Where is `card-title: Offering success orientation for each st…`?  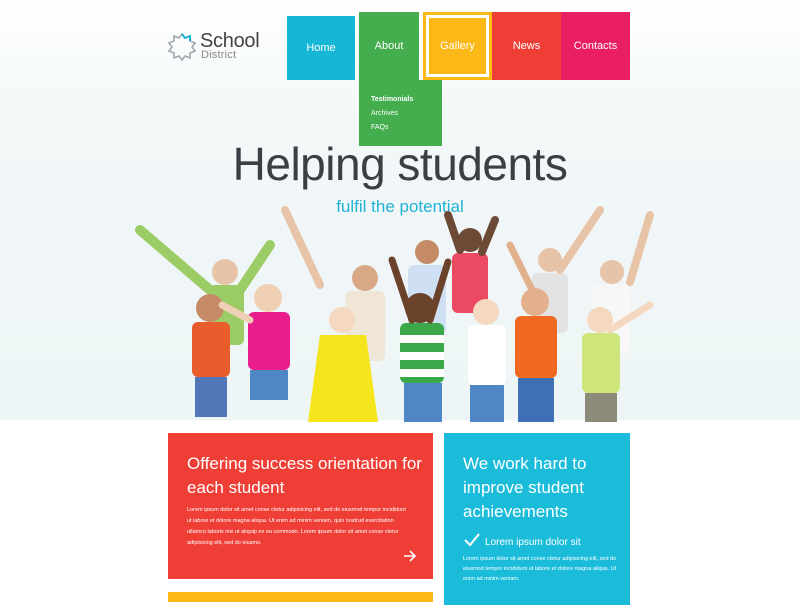 card-title: Offering success orientation for each st… is located at coordinates (304, 475).